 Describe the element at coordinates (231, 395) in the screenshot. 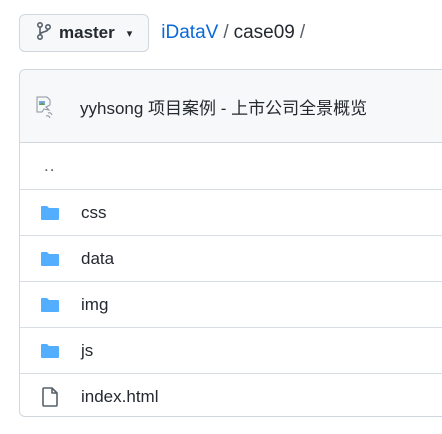

I see `list-item: index.html` at that location.